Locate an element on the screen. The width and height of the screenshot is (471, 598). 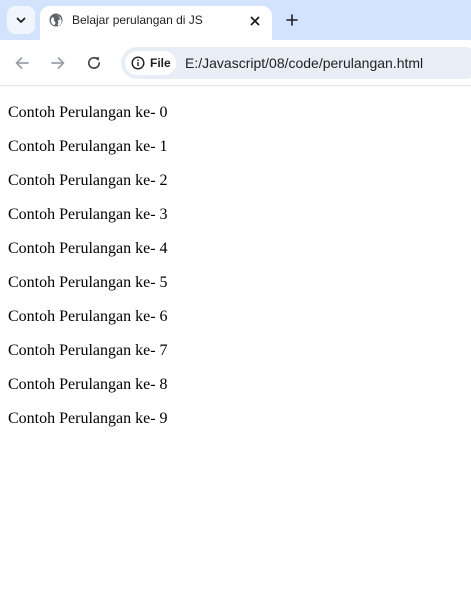
url-text: E:/Javascript/08/code/perulangan.html is located at coordinates (304, 63).